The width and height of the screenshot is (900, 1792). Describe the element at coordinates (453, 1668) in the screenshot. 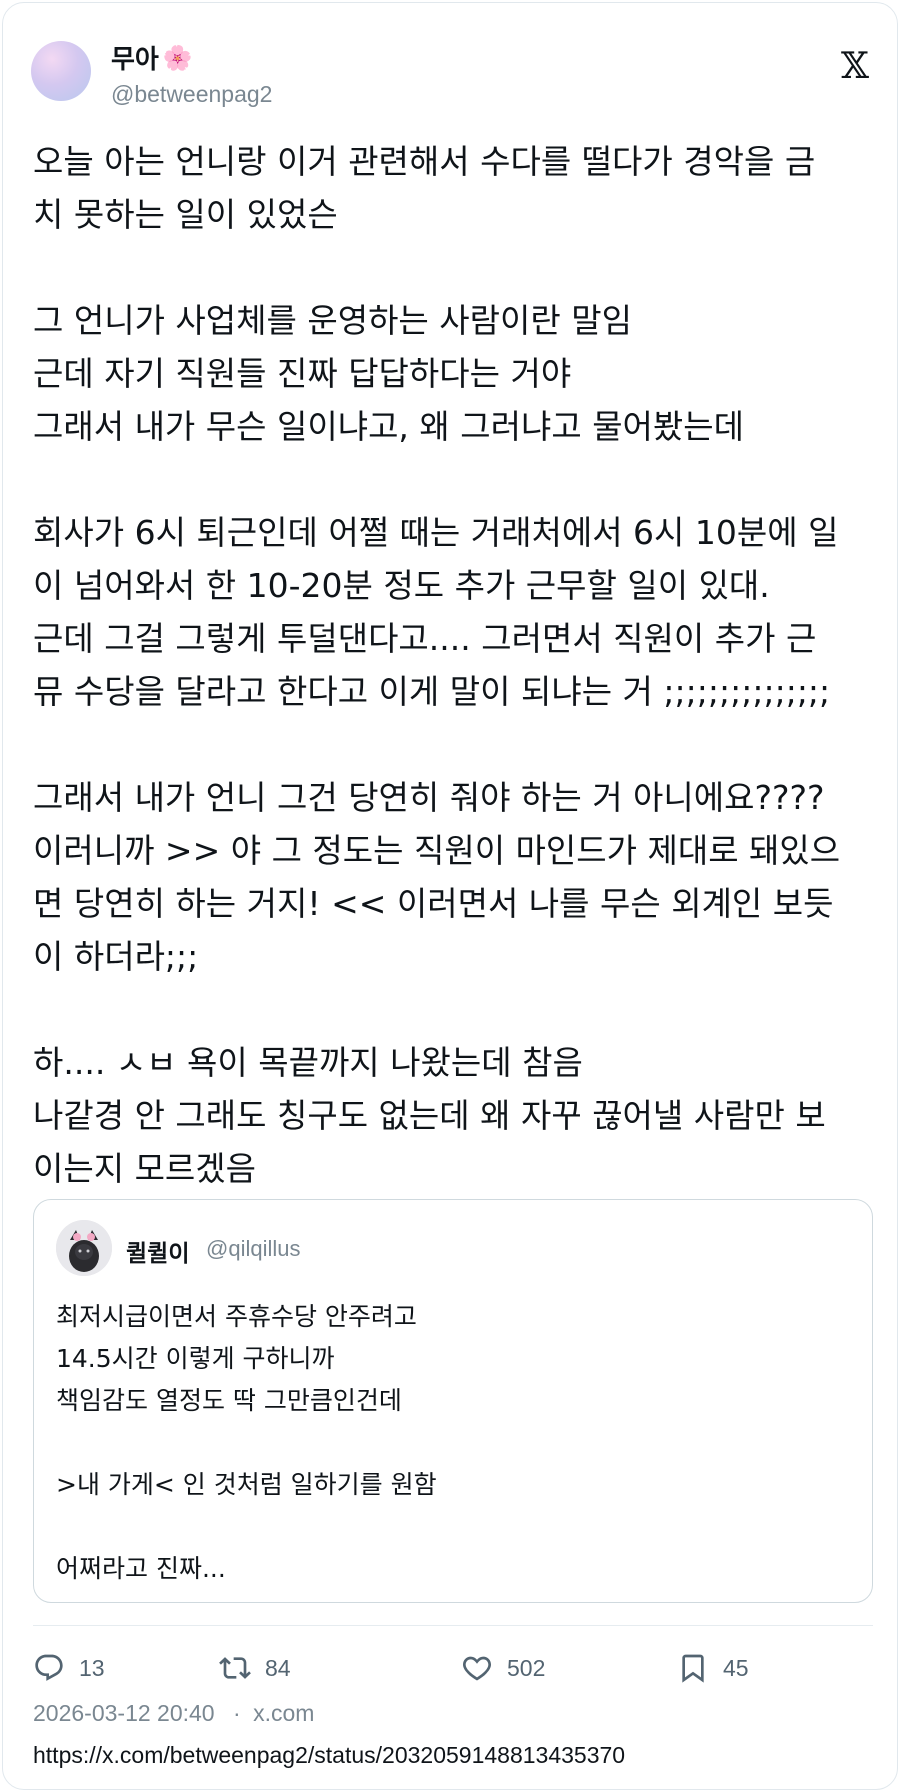

I see `action-bar: 13 84 502 45` at that location.